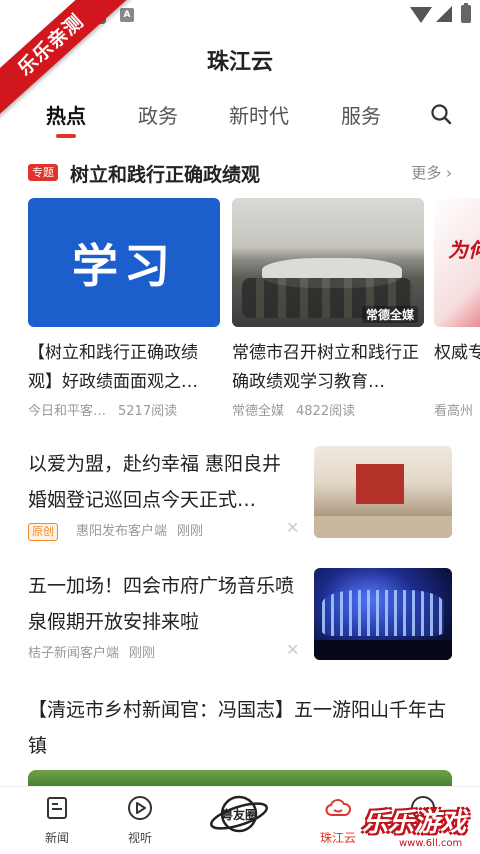 Image resolution: width=480 pixels, height=854 pixels. What do you see at coordinates (464, 250) in the screenshot?
I see `card-image-text: 为何` at bounding box center [464, 250].